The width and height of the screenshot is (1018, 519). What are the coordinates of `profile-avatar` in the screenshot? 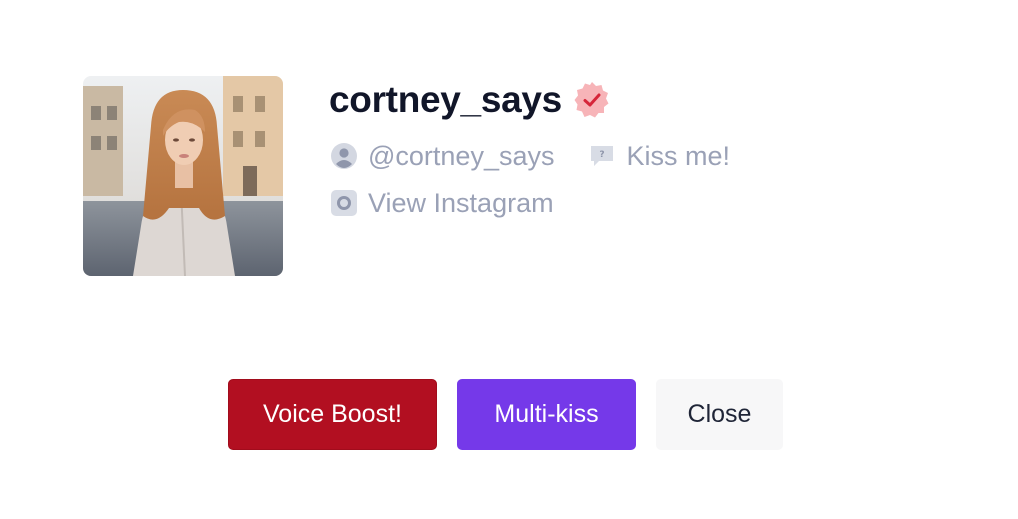 It's located at (183, 176).